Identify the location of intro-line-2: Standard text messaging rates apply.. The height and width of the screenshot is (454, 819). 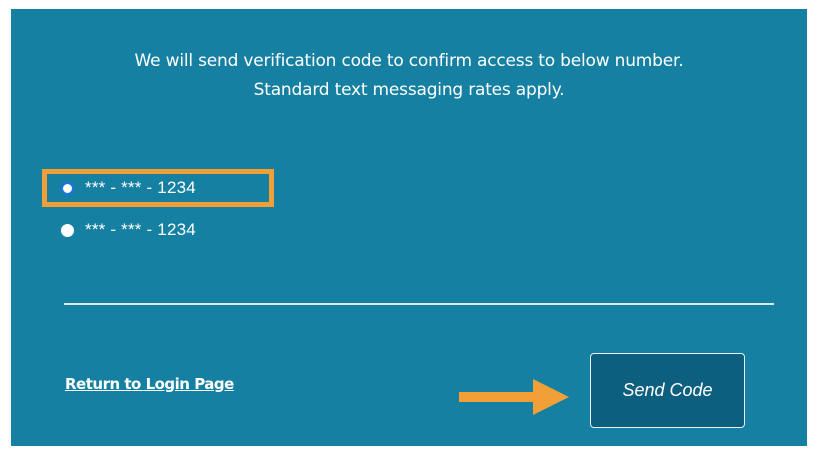
(409, 90).